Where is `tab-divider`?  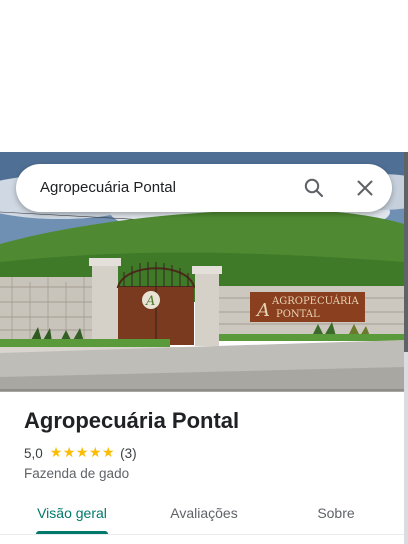 tab-divider is located at coordinates (202, 534).